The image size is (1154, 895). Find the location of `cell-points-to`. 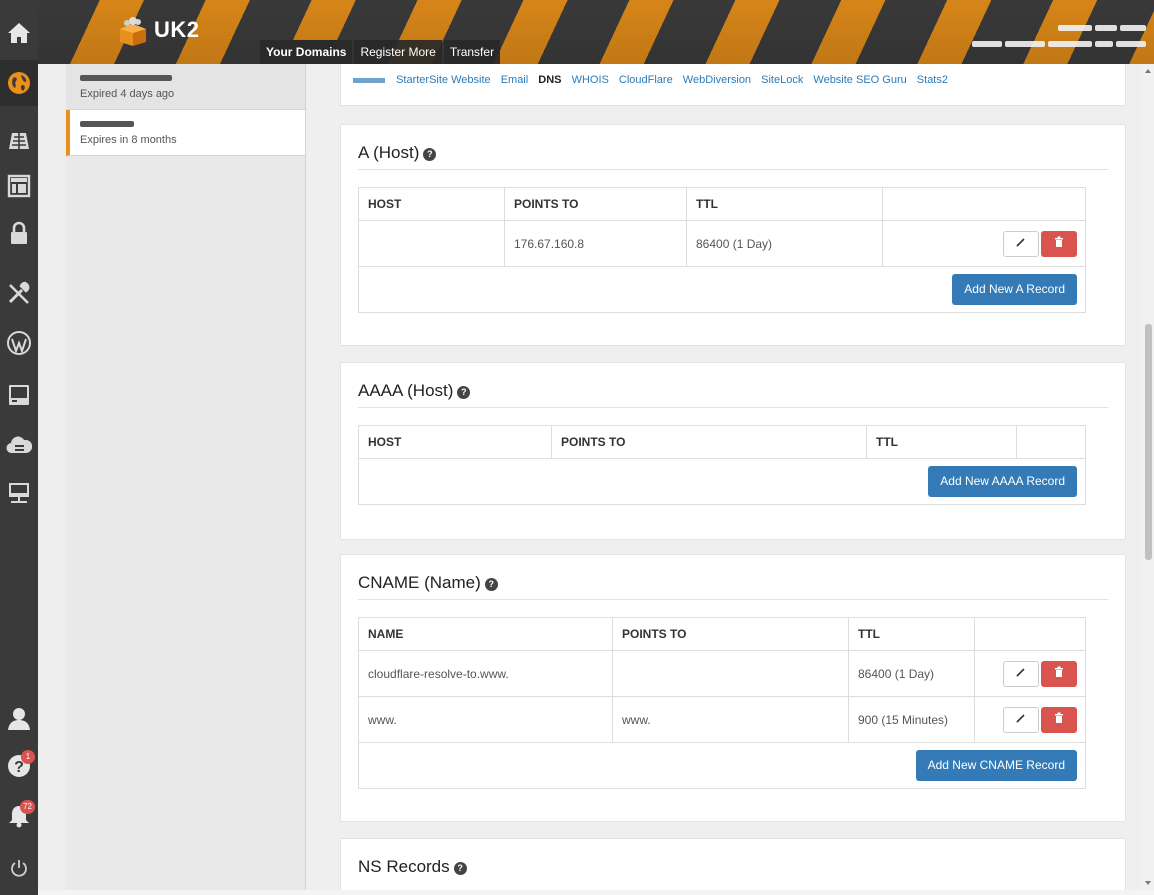

cell-points-to is located at coordinates (730, 673).